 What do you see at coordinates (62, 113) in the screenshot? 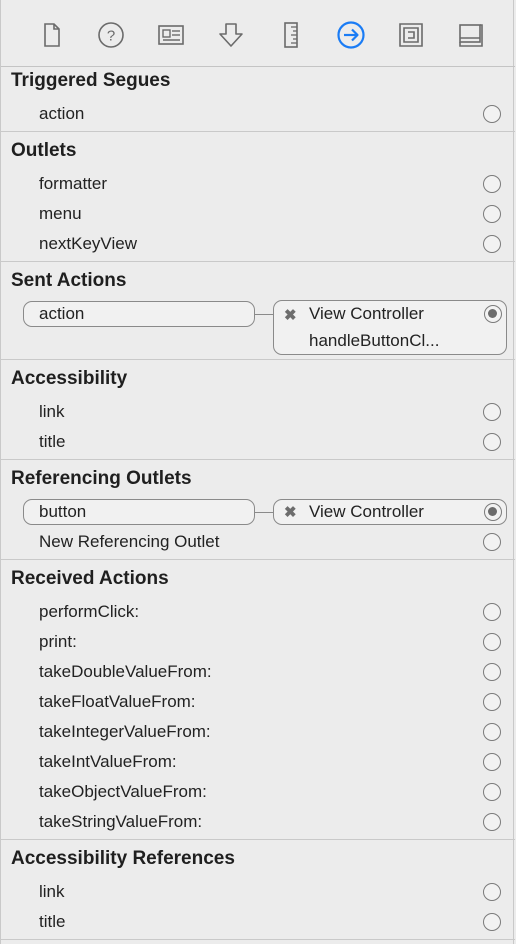
I see `segue-row-action: action` at bounding box center [62, 113].